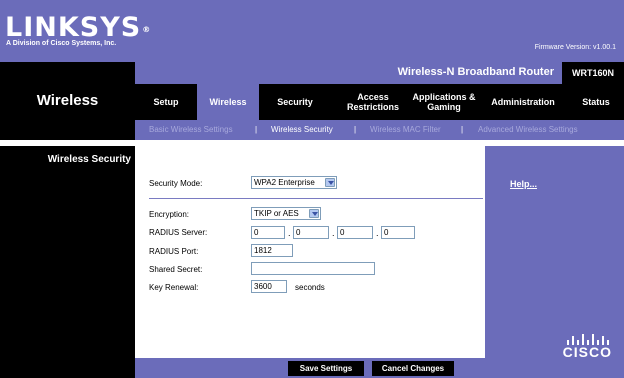 The height and width of the screenshot is (378, 624). What do you see at coordinates (78, 27) in the screenshot?
I see `linksys-logo: LINKSYS®` at bounding box center [78, 27].